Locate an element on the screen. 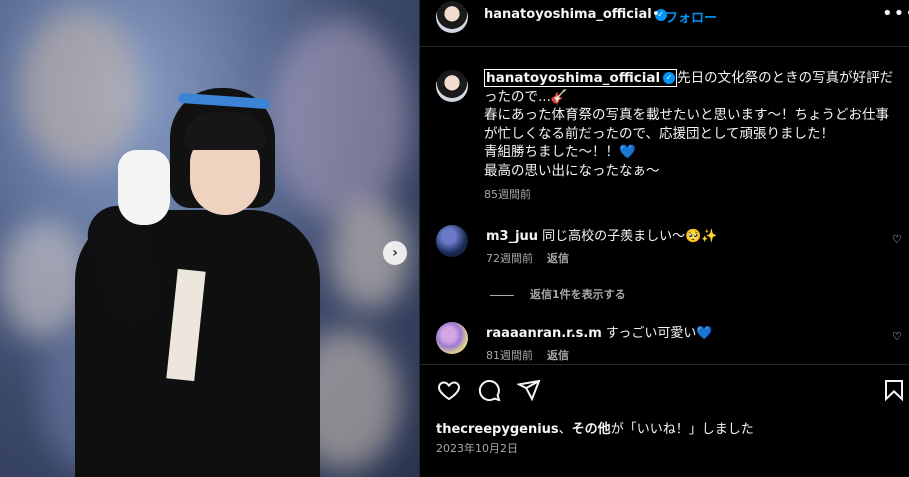 The height and width of the screenshot is (477, 909). comment-meta: 81週間前 返信 is located at coordinates (527, 355).